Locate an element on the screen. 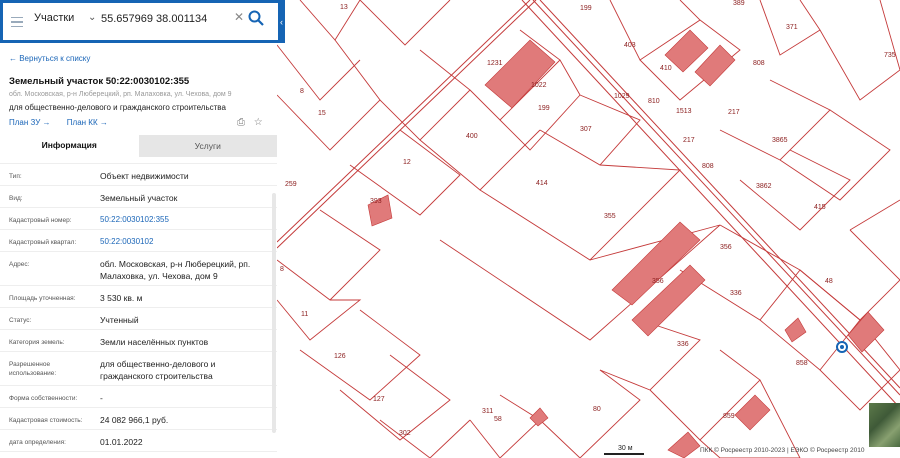  search-icon is located at coordinates (256, 18).